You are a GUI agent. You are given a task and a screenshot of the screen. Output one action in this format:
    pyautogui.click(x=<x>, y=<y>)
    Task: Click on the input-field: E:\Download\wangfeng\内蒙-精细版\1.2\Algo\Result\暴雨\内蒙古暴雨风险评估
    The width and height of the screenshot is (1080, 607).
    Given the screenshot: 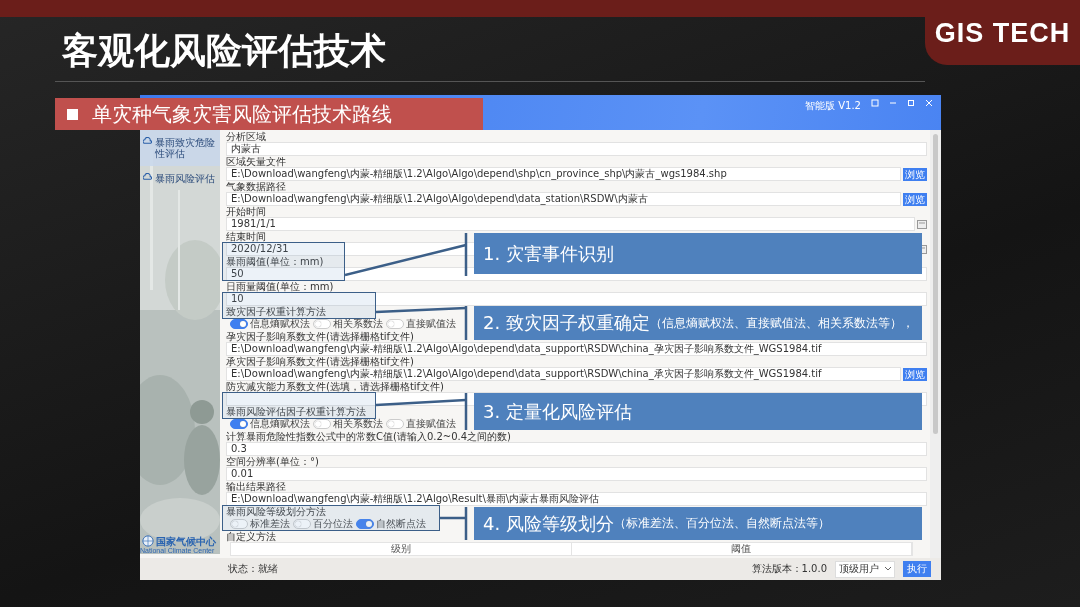 What is the action you would take?
    pyautogui.click(x=576, y=499)
    